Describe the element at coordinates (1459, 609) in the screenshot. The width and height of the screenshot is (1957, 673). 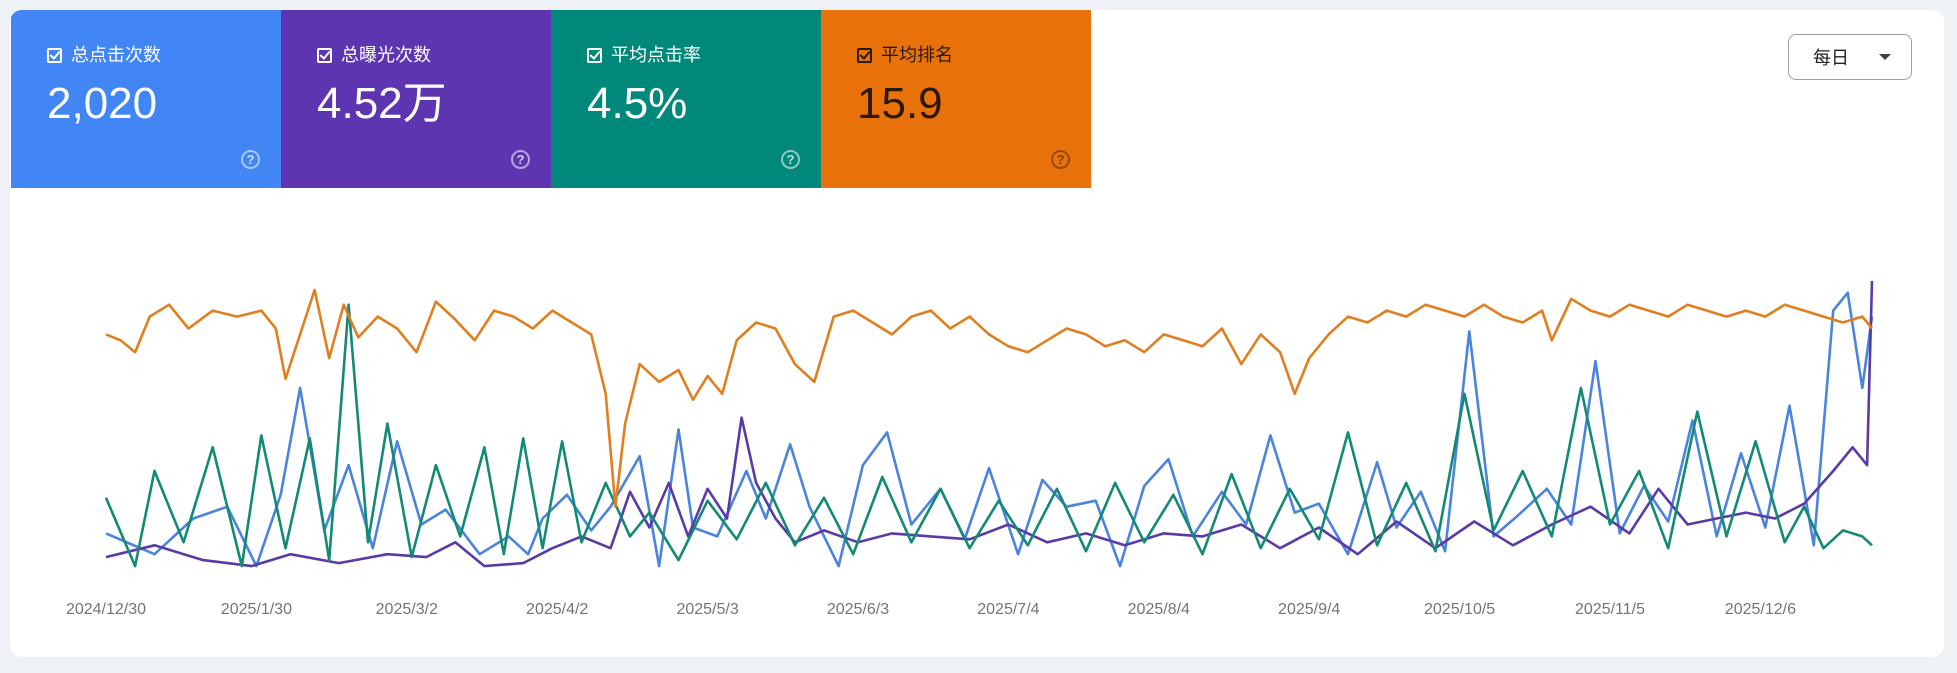
I see `x-tick-label: 2025/10/5` at that location.